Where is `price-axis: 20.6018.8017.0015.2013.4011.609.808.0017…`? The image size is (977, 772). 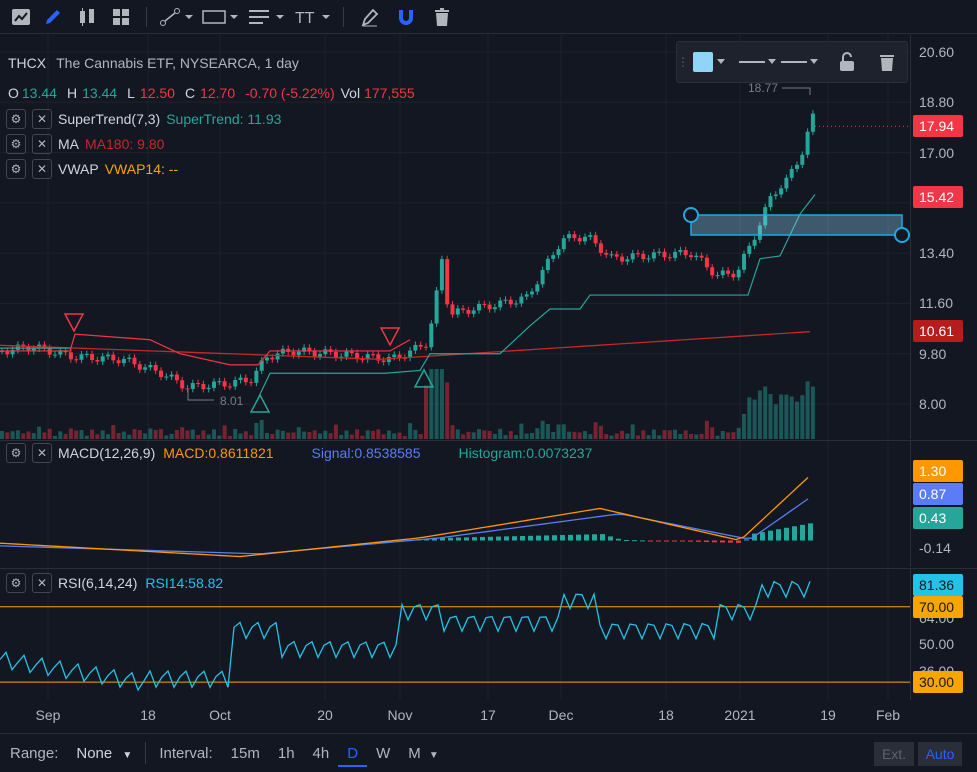
price-axis: 20.6018.8017.0015.2013.4011.609.808.0017… is located at coordinates (943, 237).